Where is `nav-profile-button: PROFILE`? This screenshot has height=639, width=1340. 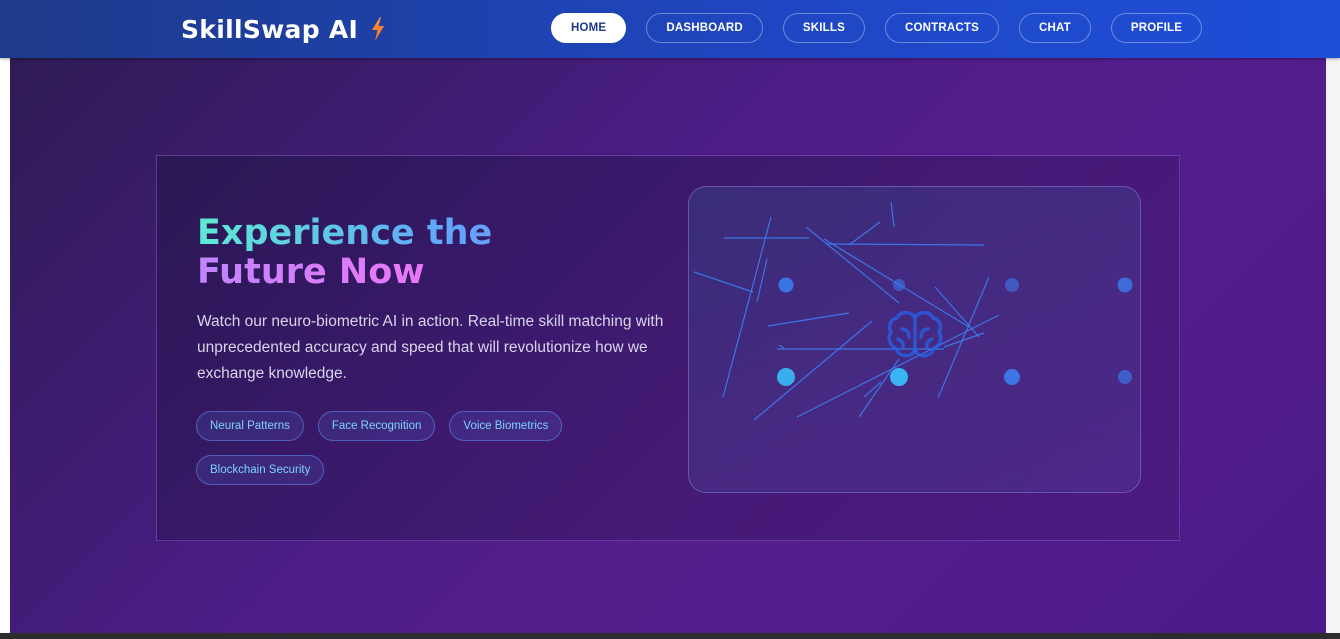 nav-profile-button: PROFILE is located at coordinates (1156, 28).